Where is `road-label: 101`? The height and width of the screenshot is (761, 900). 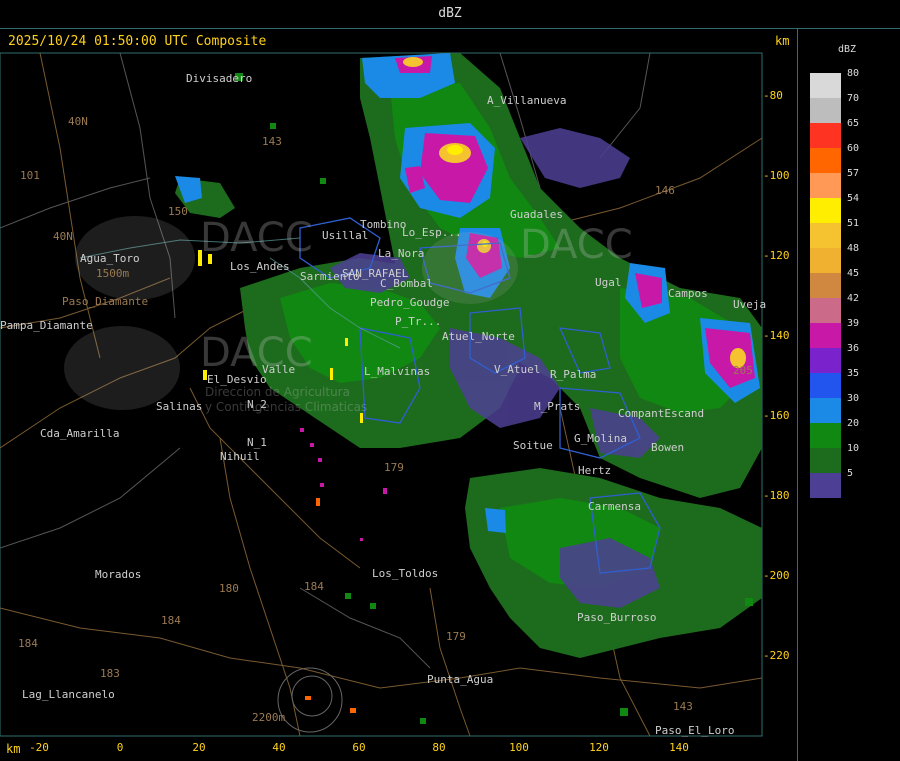
road-label: 101 is located at coordinates (30, 175).